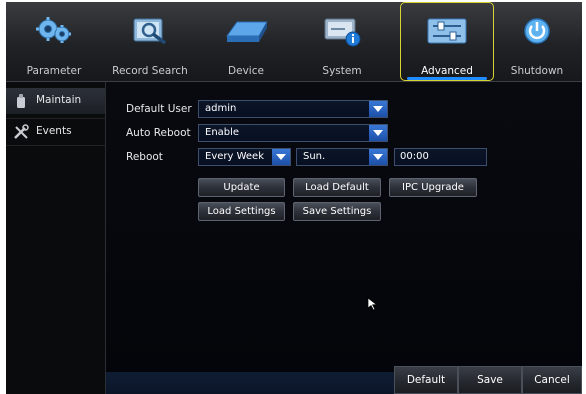  Describe the element at coordinates (440, 157) in the screenshot. I see `reboot-time-input: 00:00` at that location.